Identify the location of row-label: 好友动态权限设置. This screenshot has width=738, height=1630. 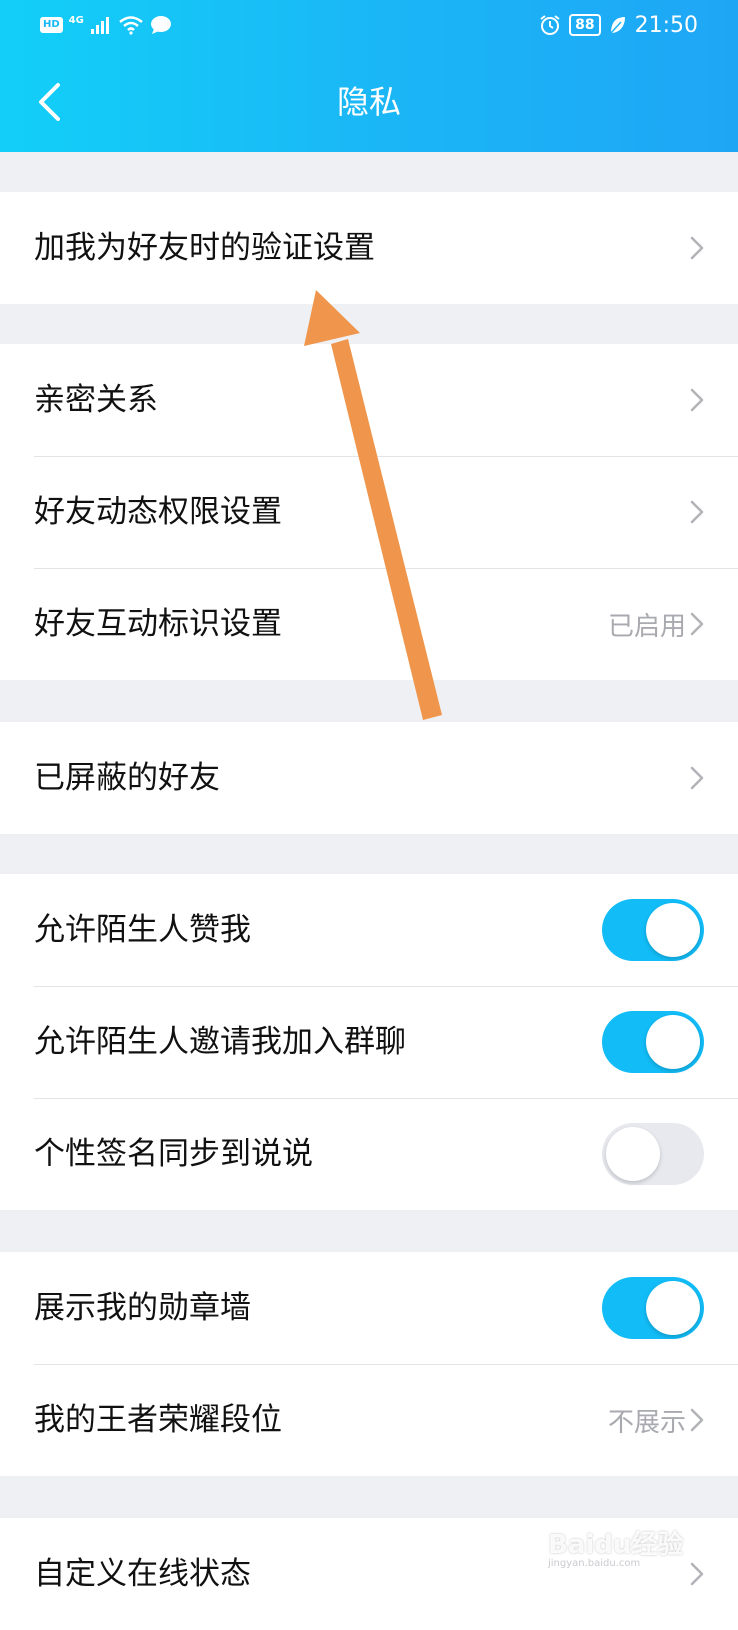
(158, 512).